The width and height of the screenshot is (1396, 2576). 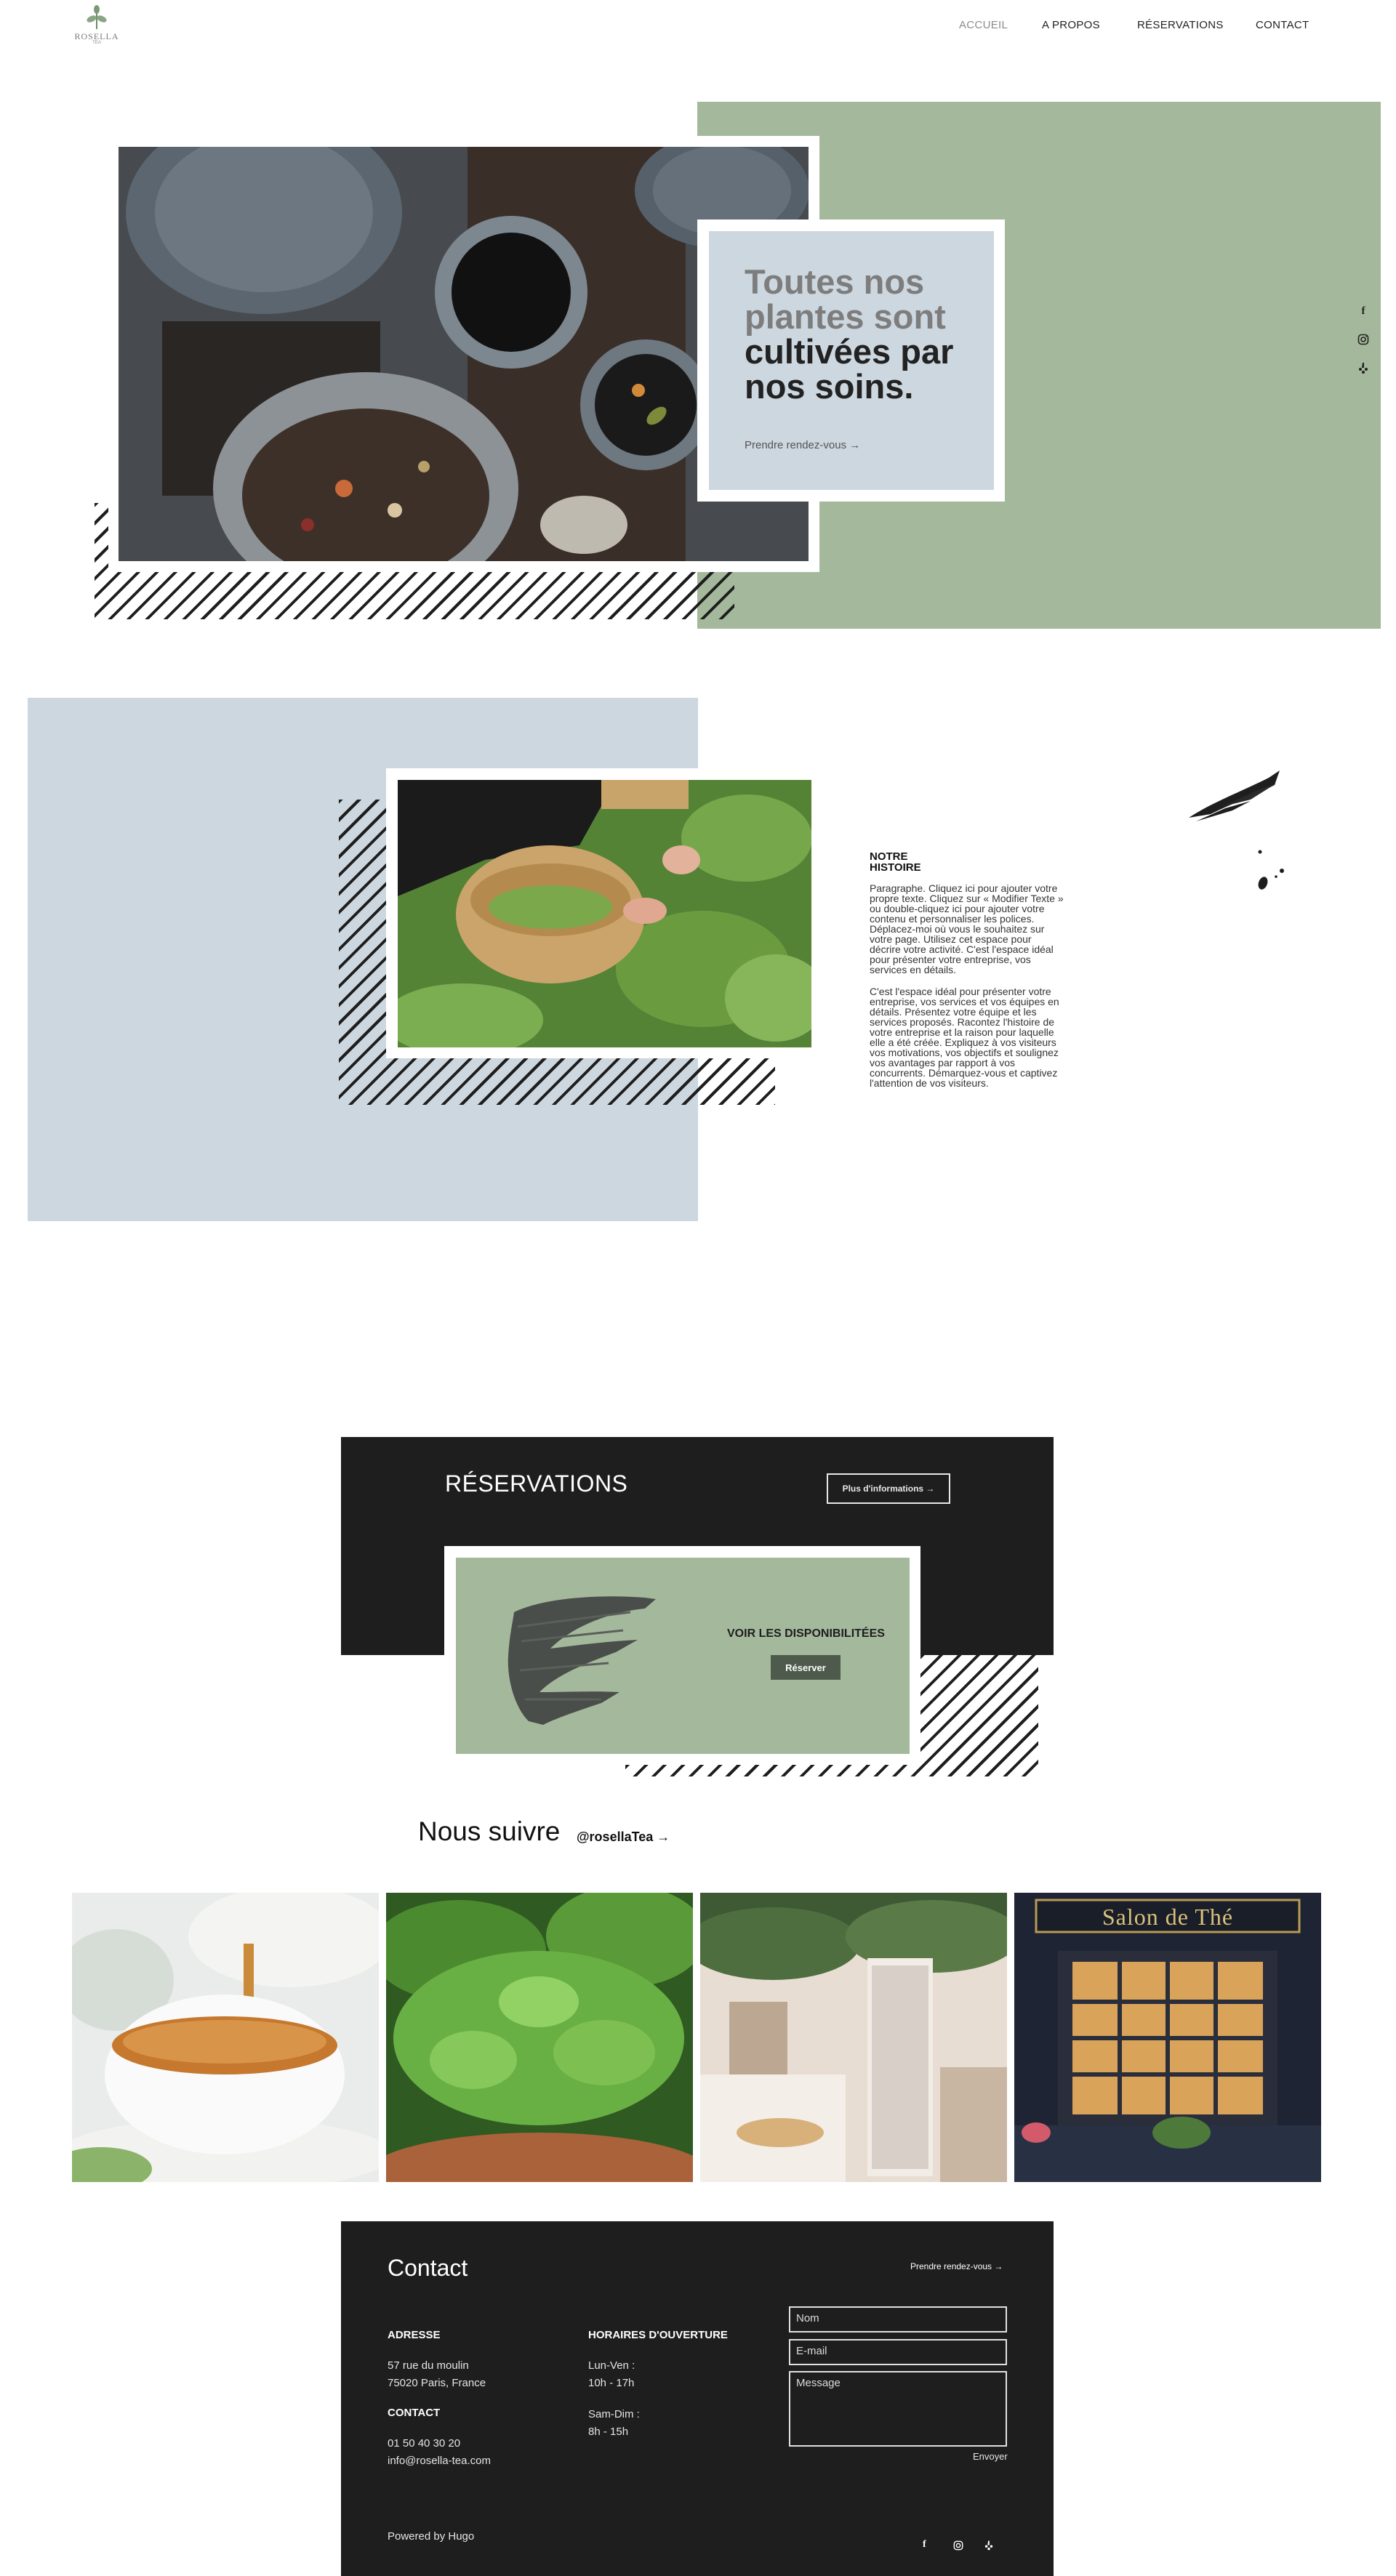 I want to click on nav-accueil: ACCUEIL, so click(x=983, y=25).